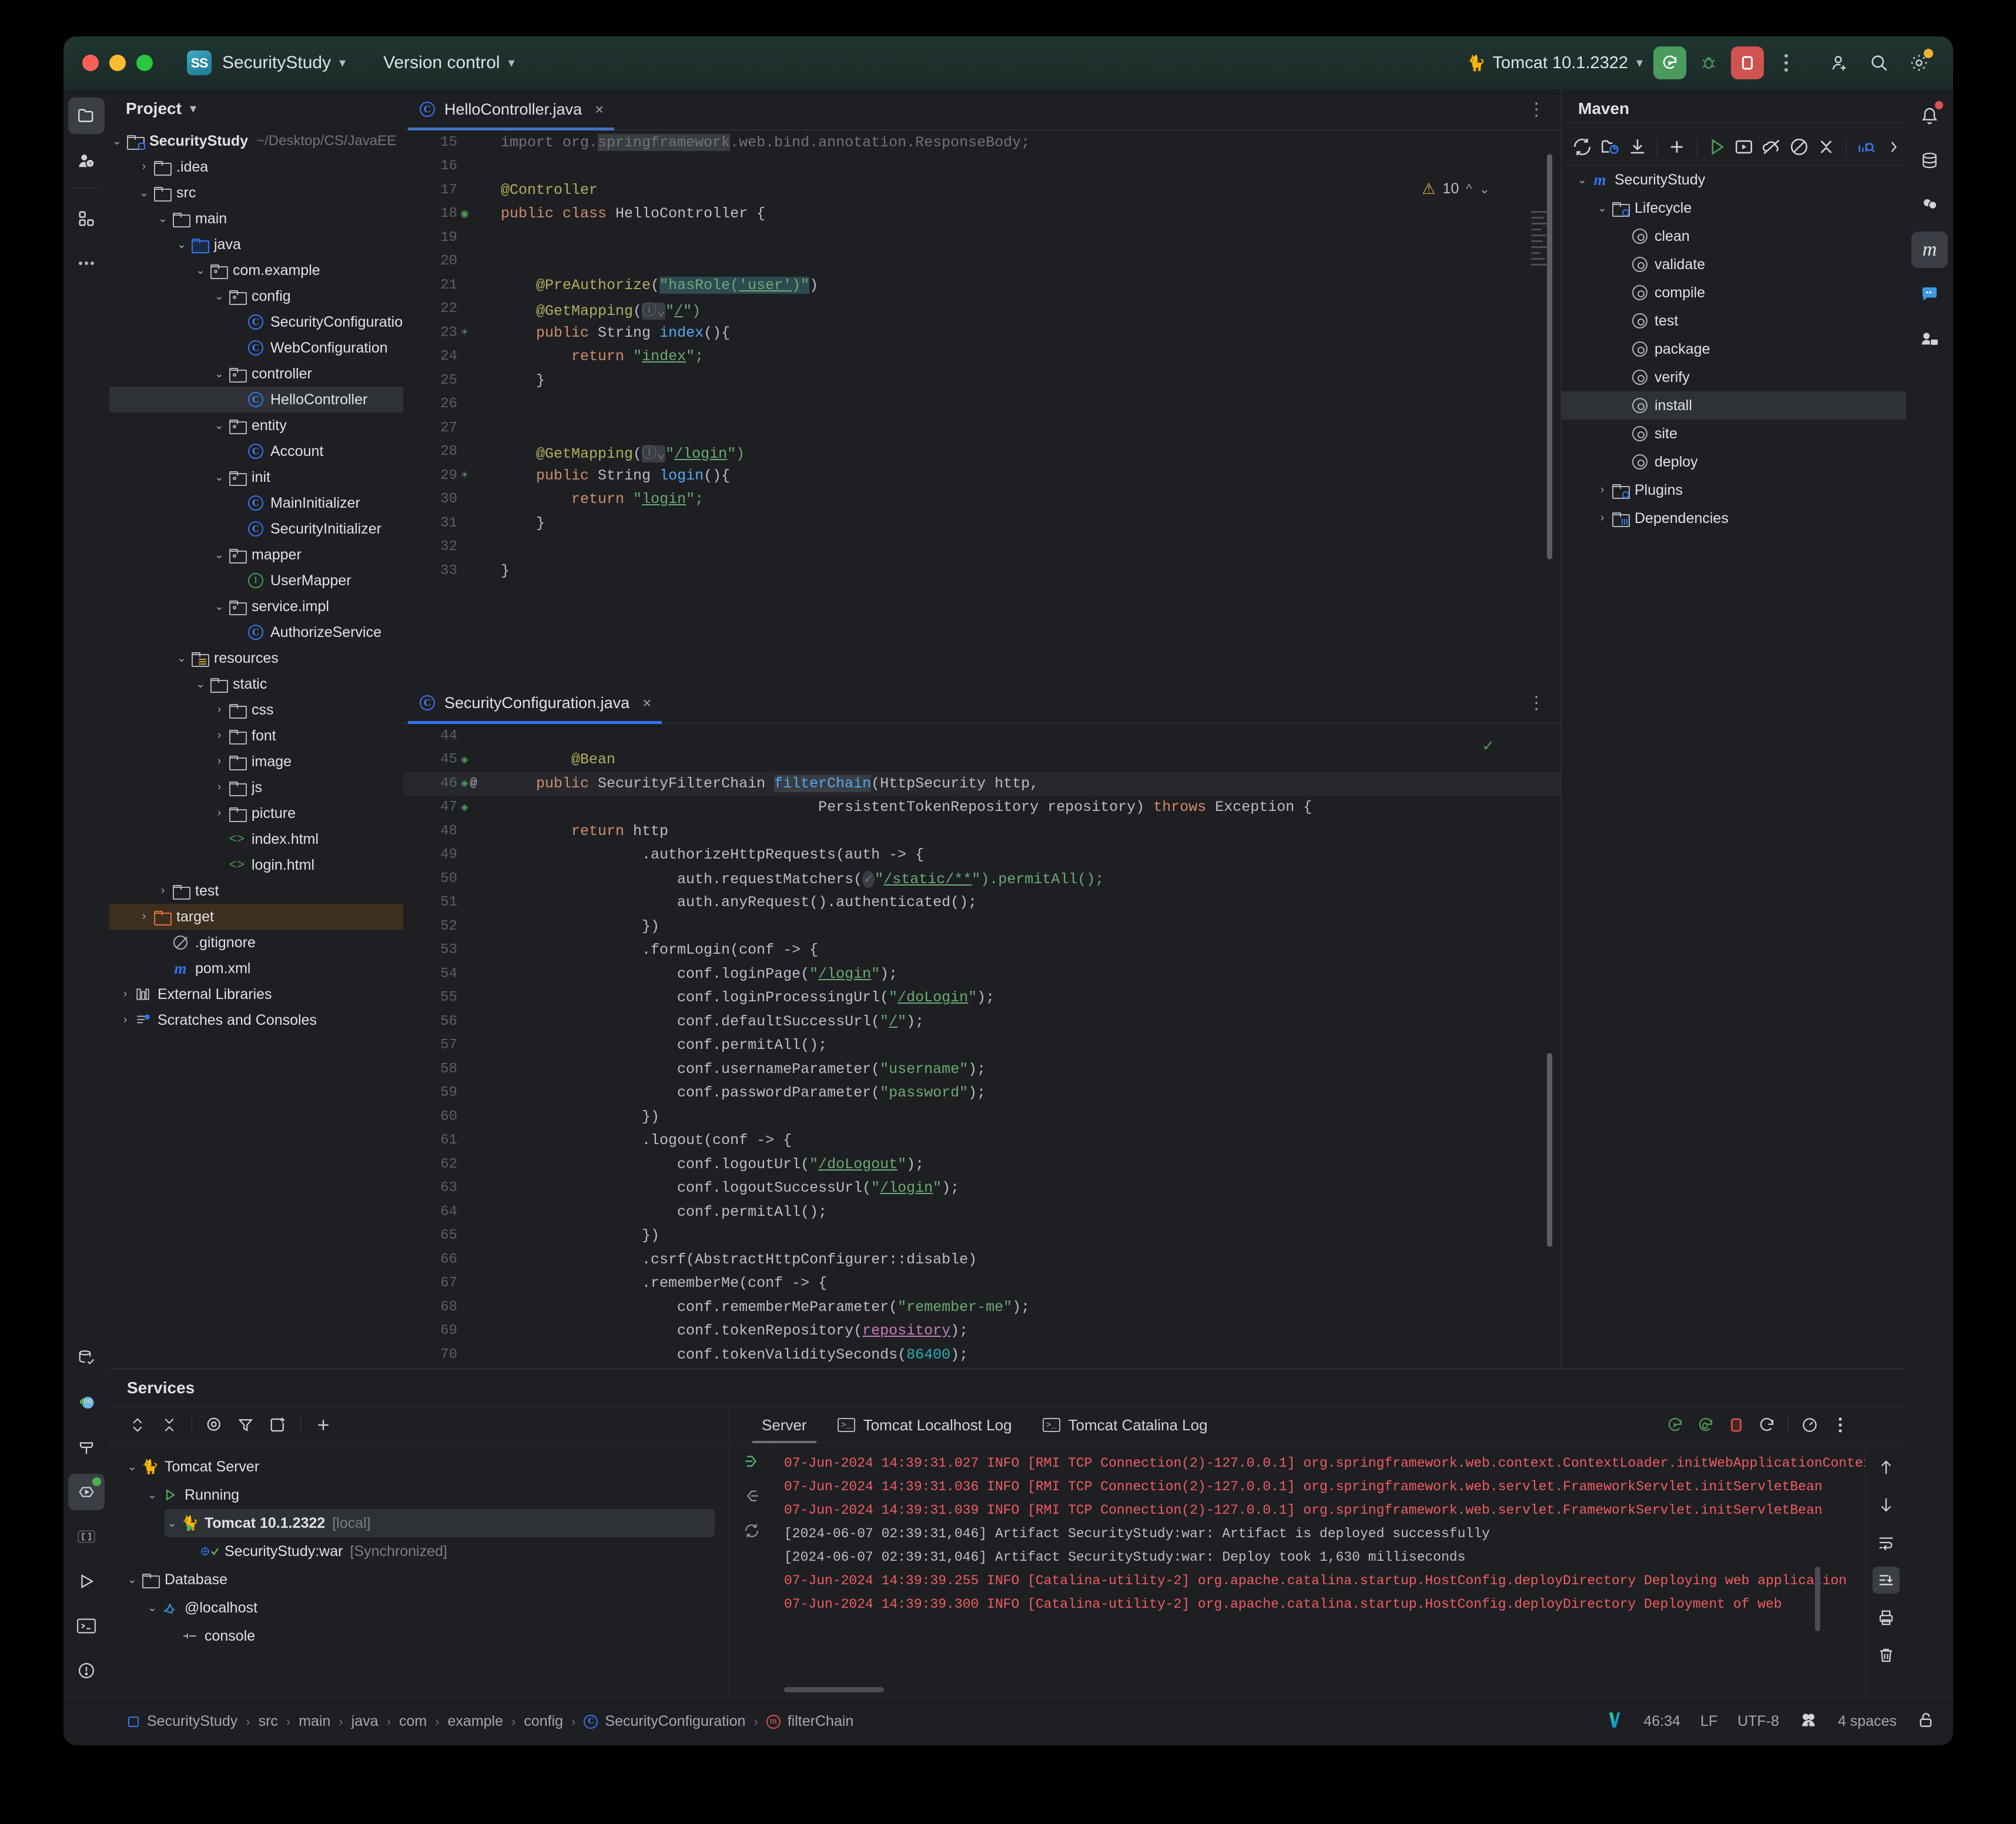 This screenshot has height=1824, width=2016. What do you see at coordinates (278, 1425) in the screenshot?
I see `new-tab-icon` at bounding box center [278, 1425].